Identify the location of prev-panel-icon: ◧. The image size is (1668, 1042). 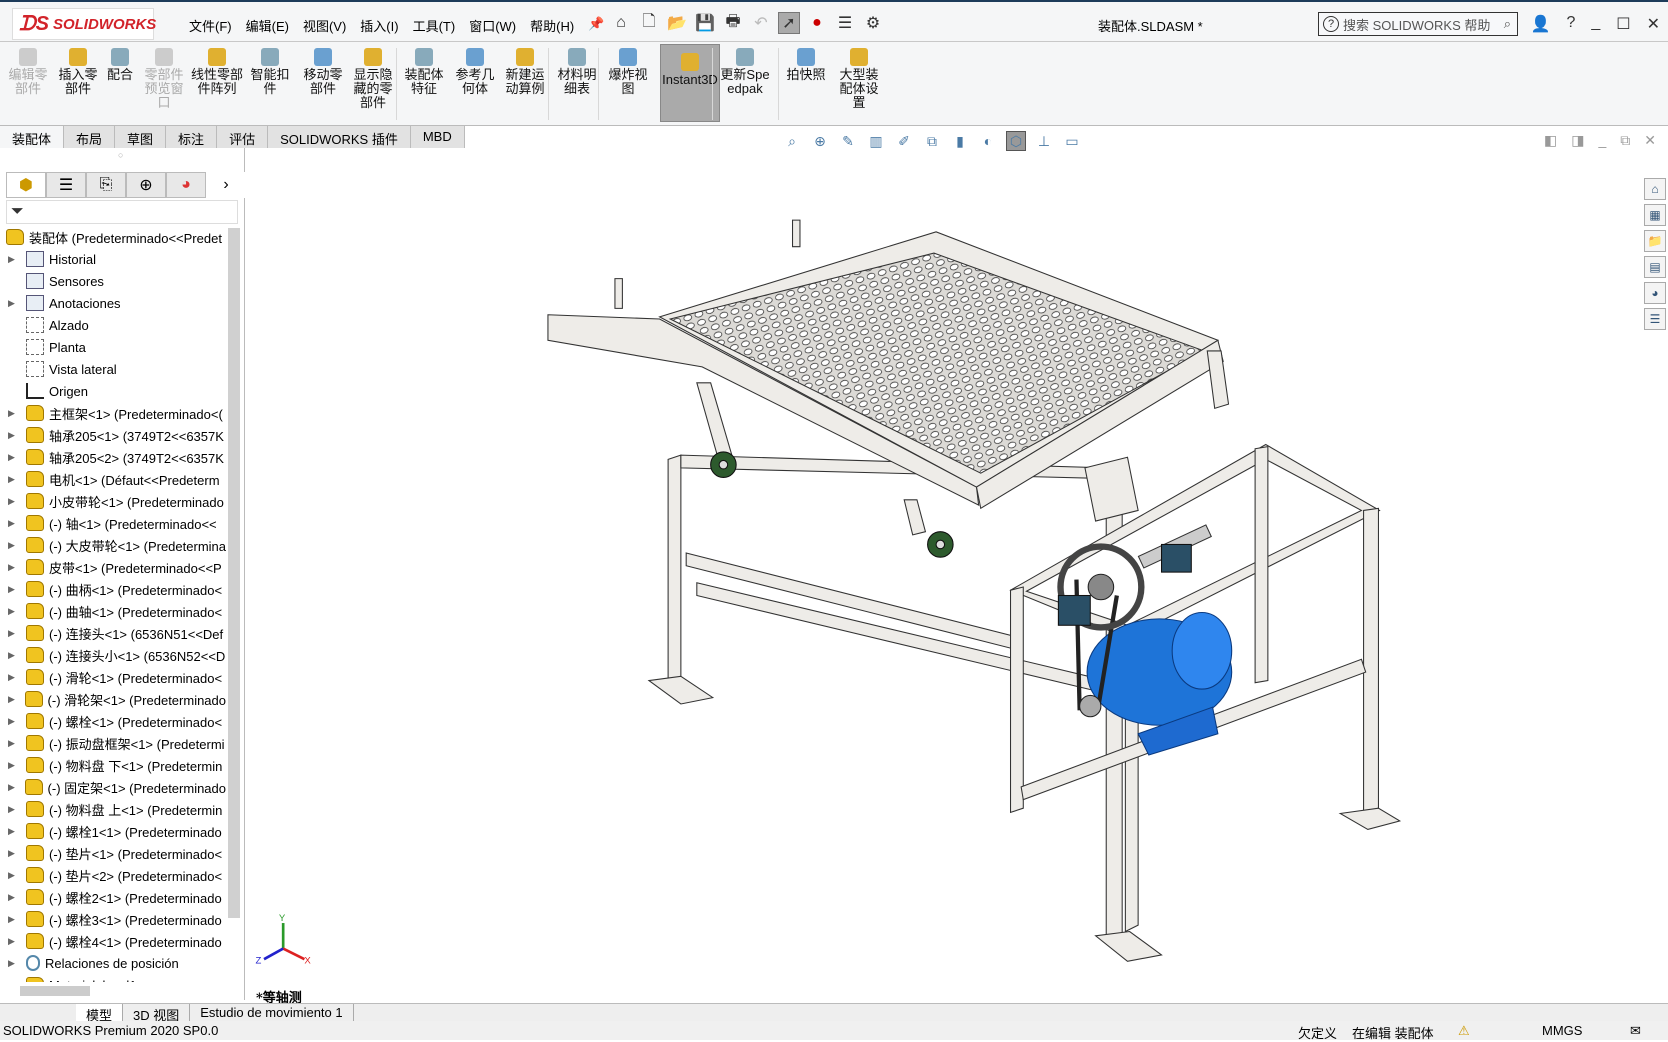
(1550, 140).